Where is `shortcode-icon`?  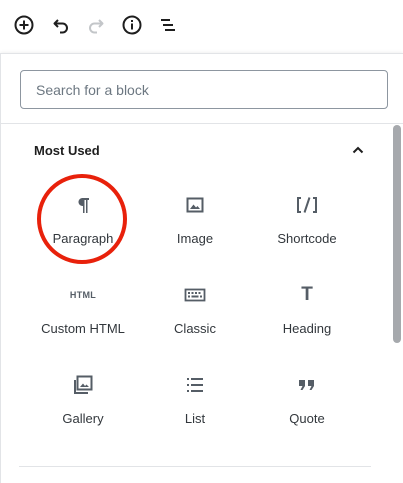 shortcode-icon is located at coordinates (307, 205).